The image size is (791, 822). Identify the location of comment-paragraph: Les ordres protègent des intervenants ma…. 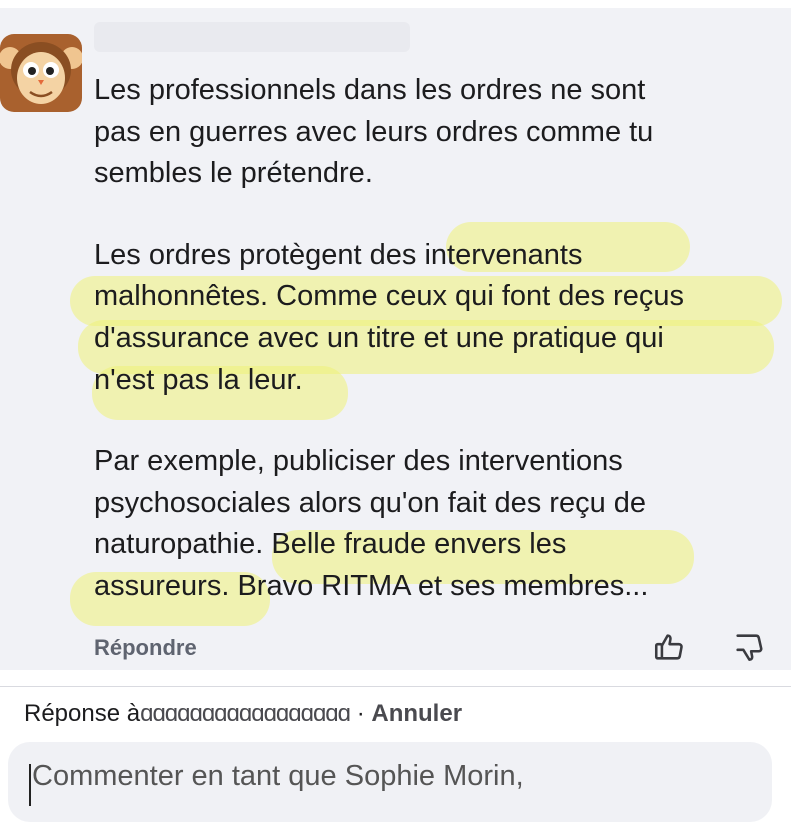
(389, 317).